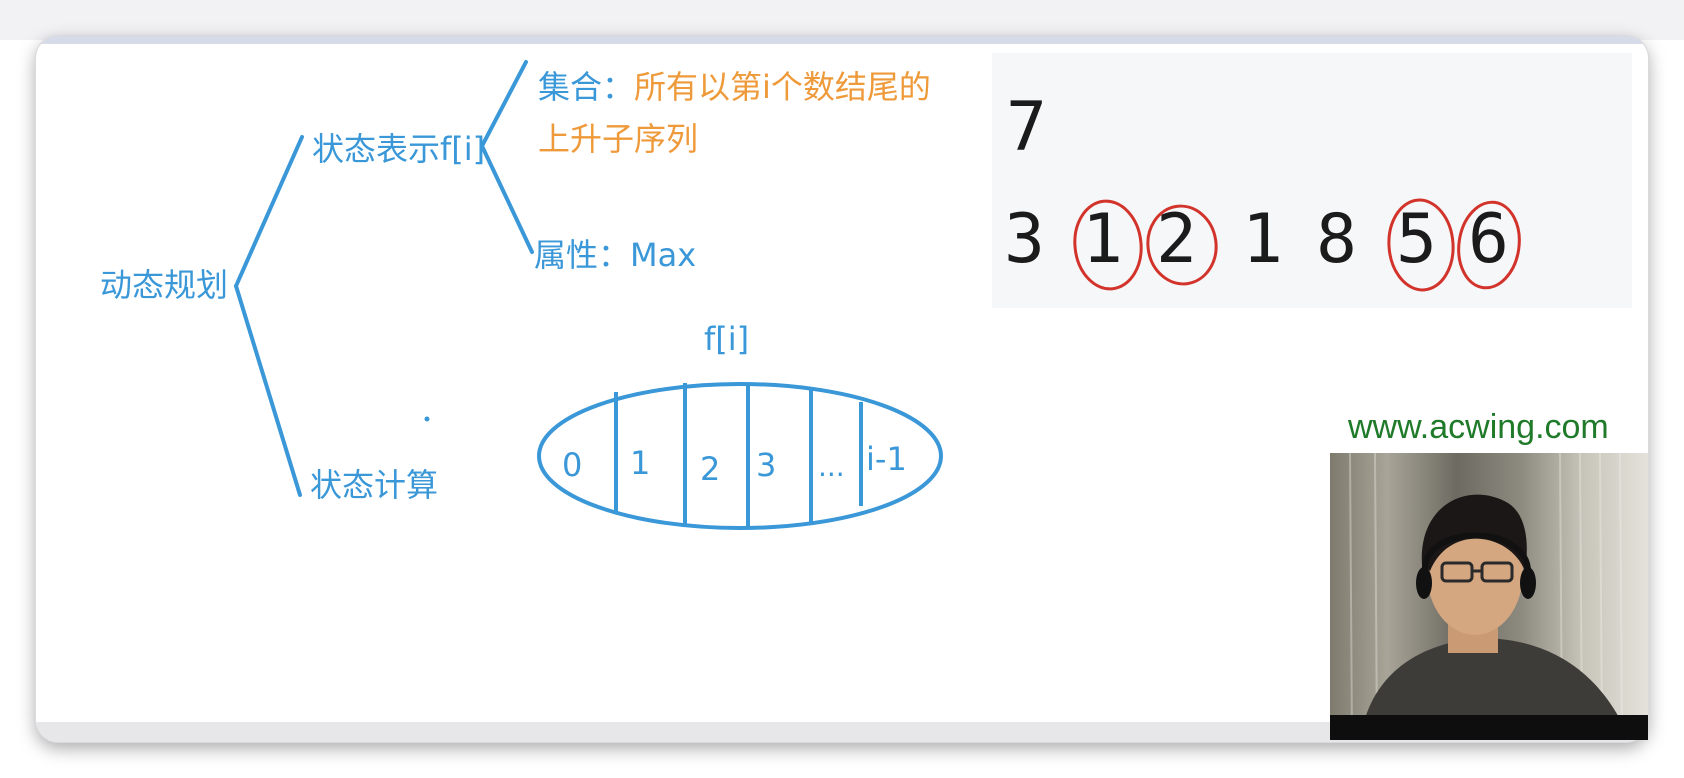 This screenshot has height=778, width=1684. I want to click on presenter-illustration, so click(1489, 596).